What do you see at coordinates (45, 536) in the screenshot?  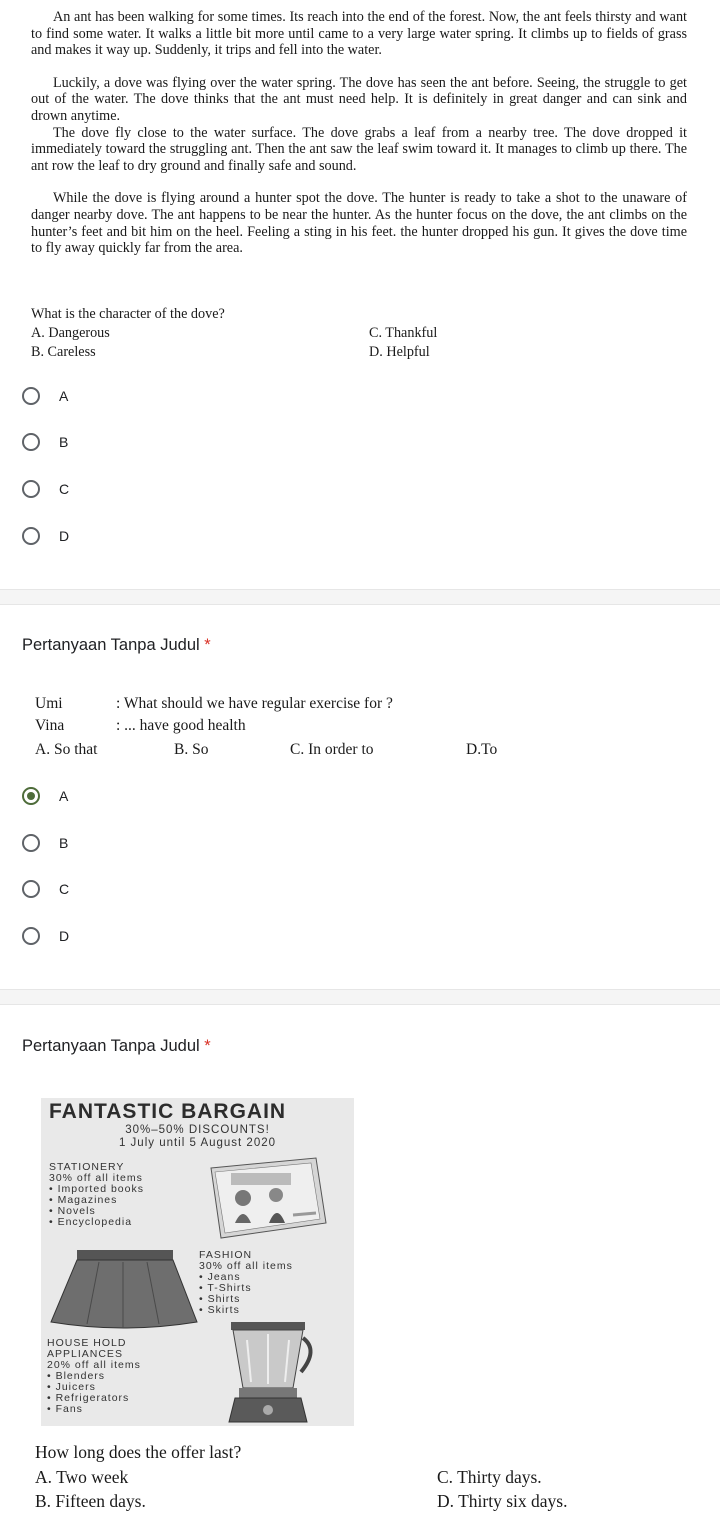 I see `question-1-choice-d: D` at bounding box center [45, 536].